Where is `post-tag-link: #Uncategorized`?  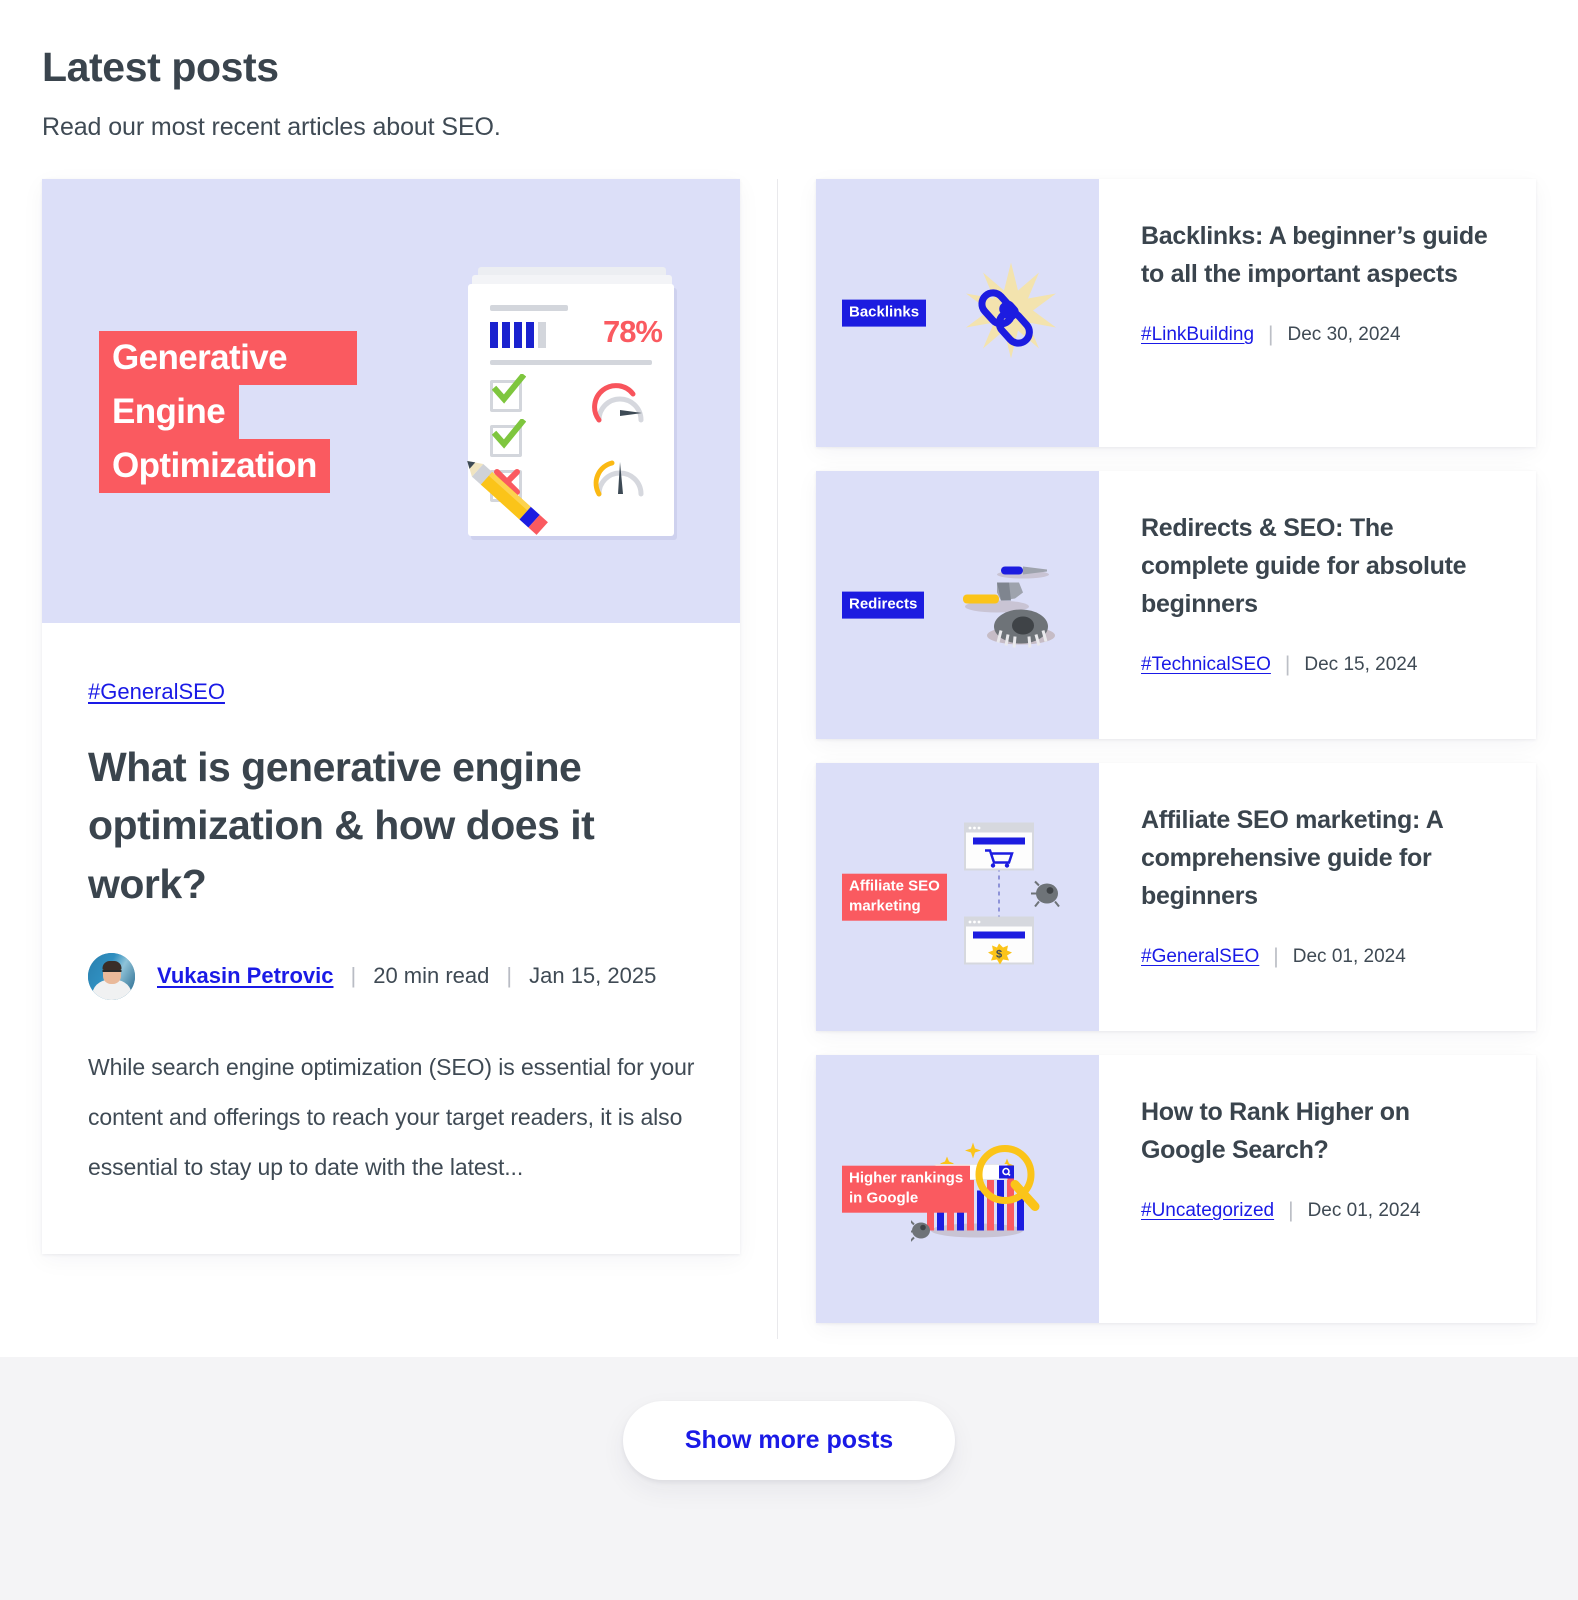
post-tag-link: #Uncategorized is located at coordinates (1207, 1211).